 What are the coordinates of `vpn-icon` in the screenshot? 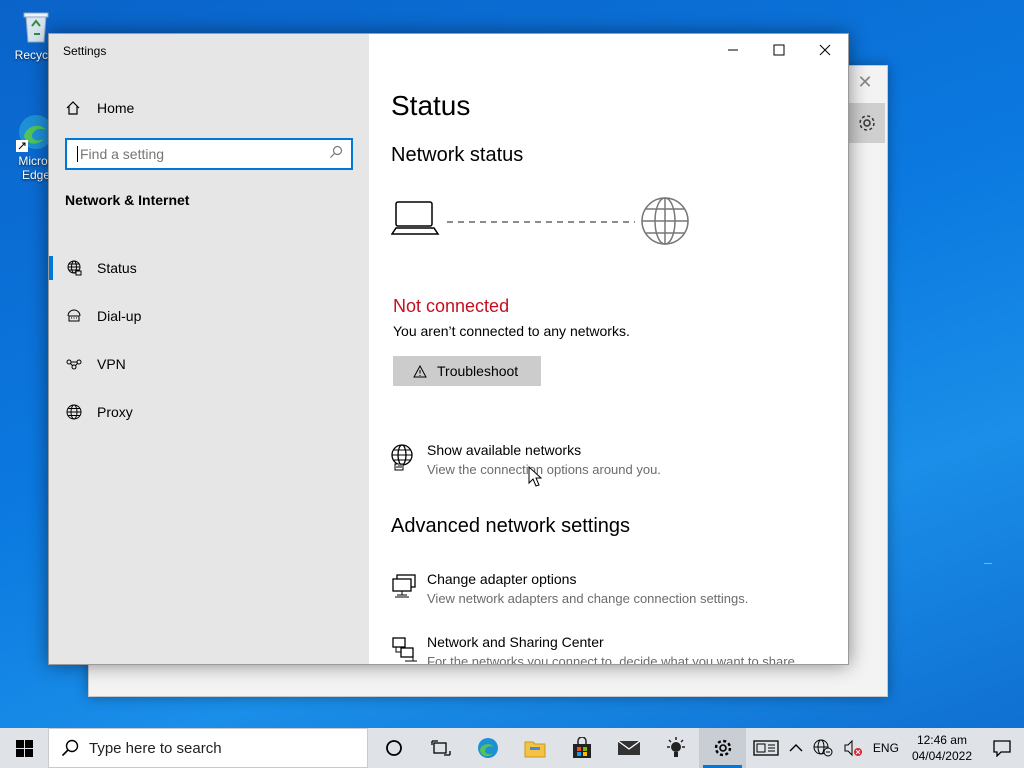 It's located at (74, 364).